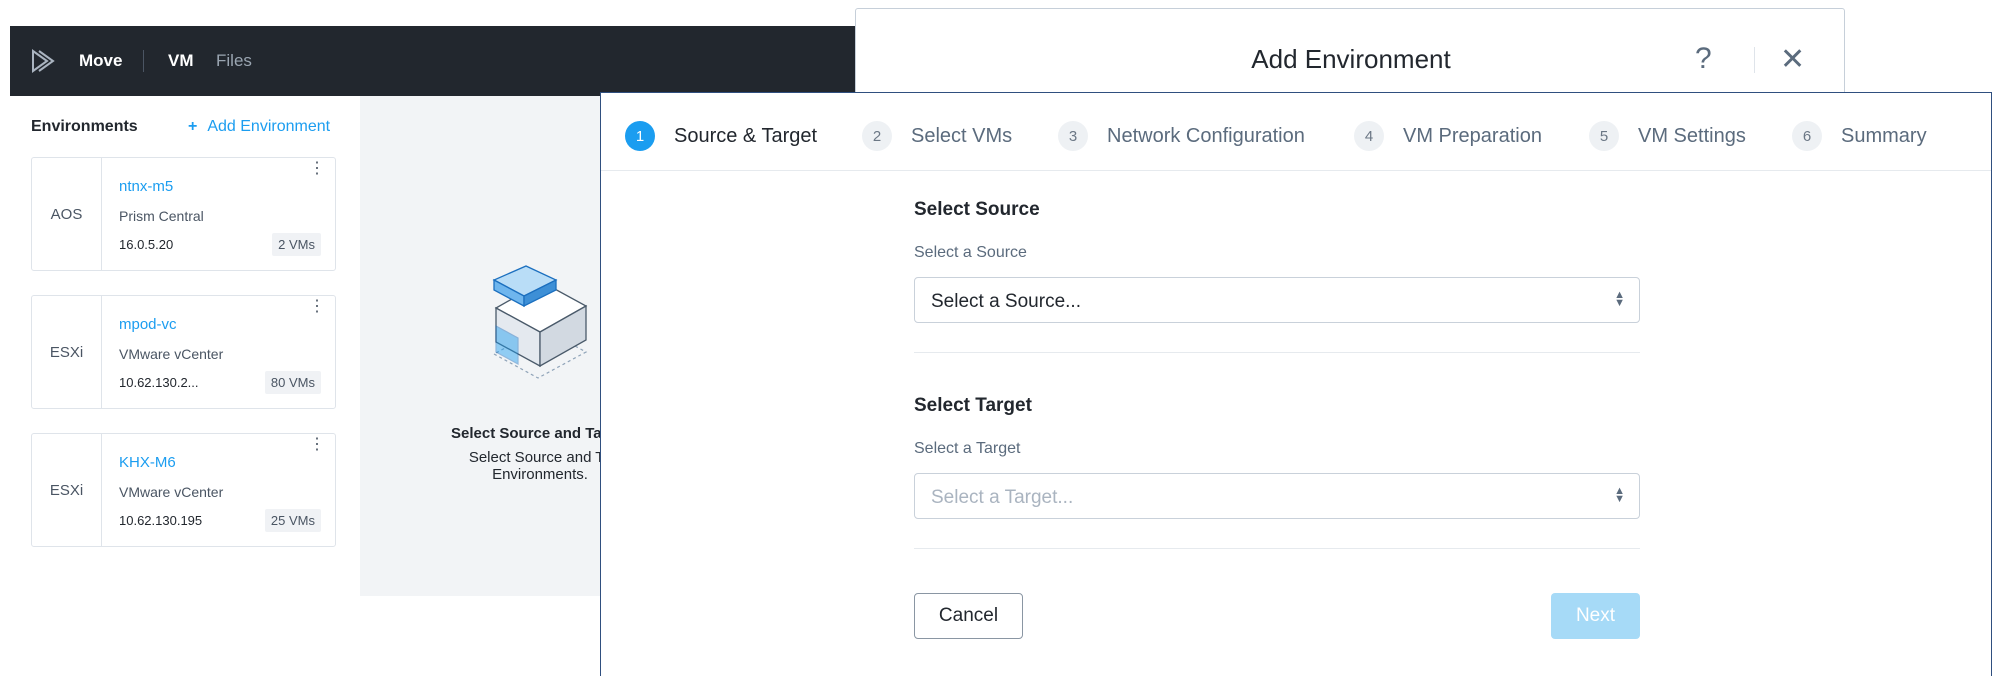  What do you see at coordinates (640, 136) in the screenshot?
I see `step-number: 1` at bounding box center [640, 136].